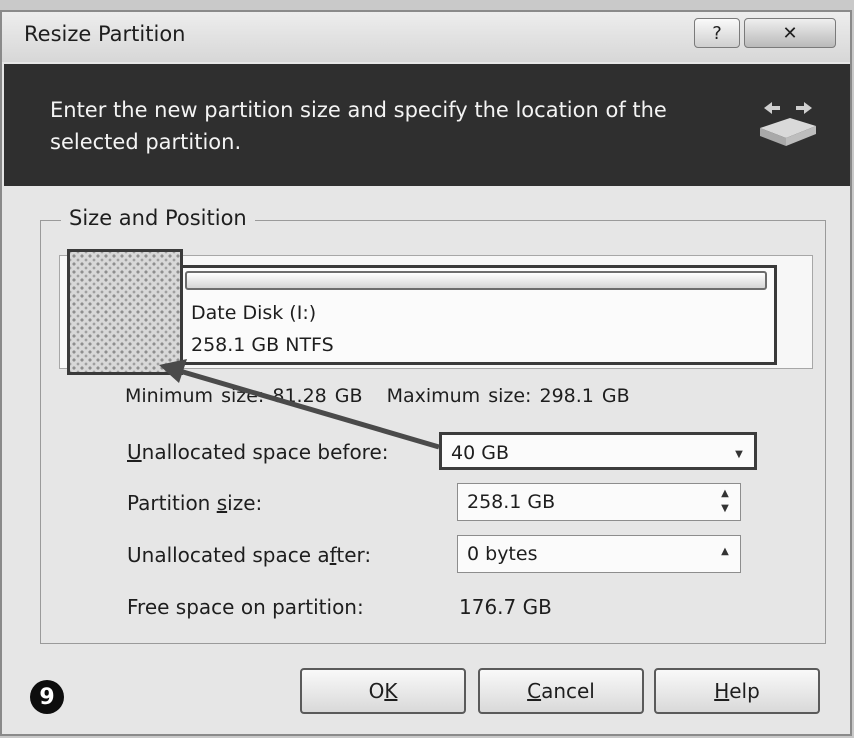  What do you see at coordinates (737, 691) in the screenshot?
I see `help-button: Help` at bounding box center [737, 691].